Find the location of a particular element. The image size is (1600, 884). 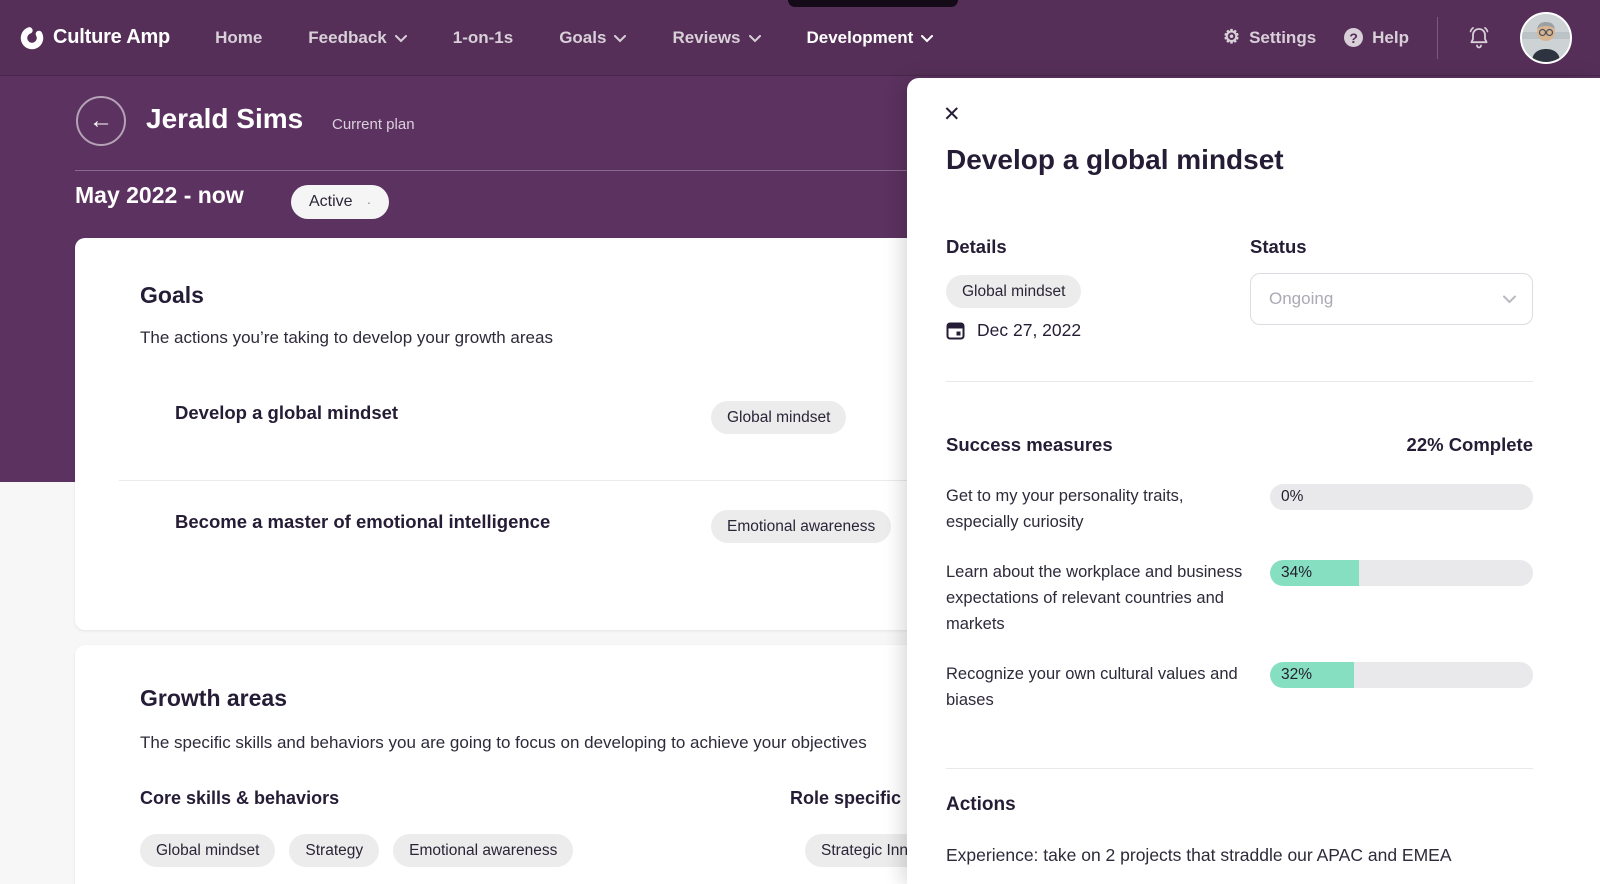

back-button: ← is located at coordinates (101, 121).